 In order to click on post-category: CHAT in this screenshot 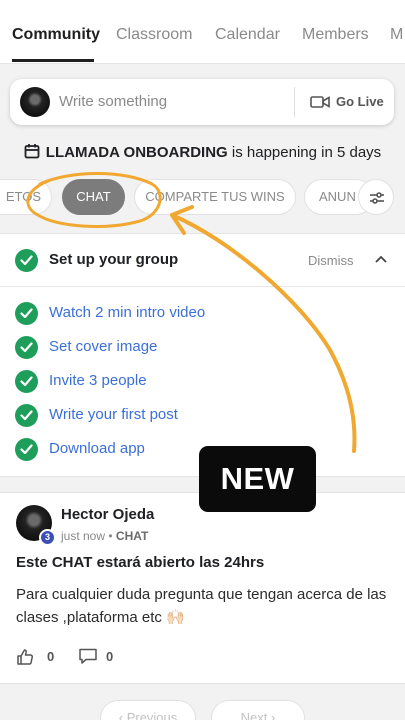, I will do `click(132, 536)`.